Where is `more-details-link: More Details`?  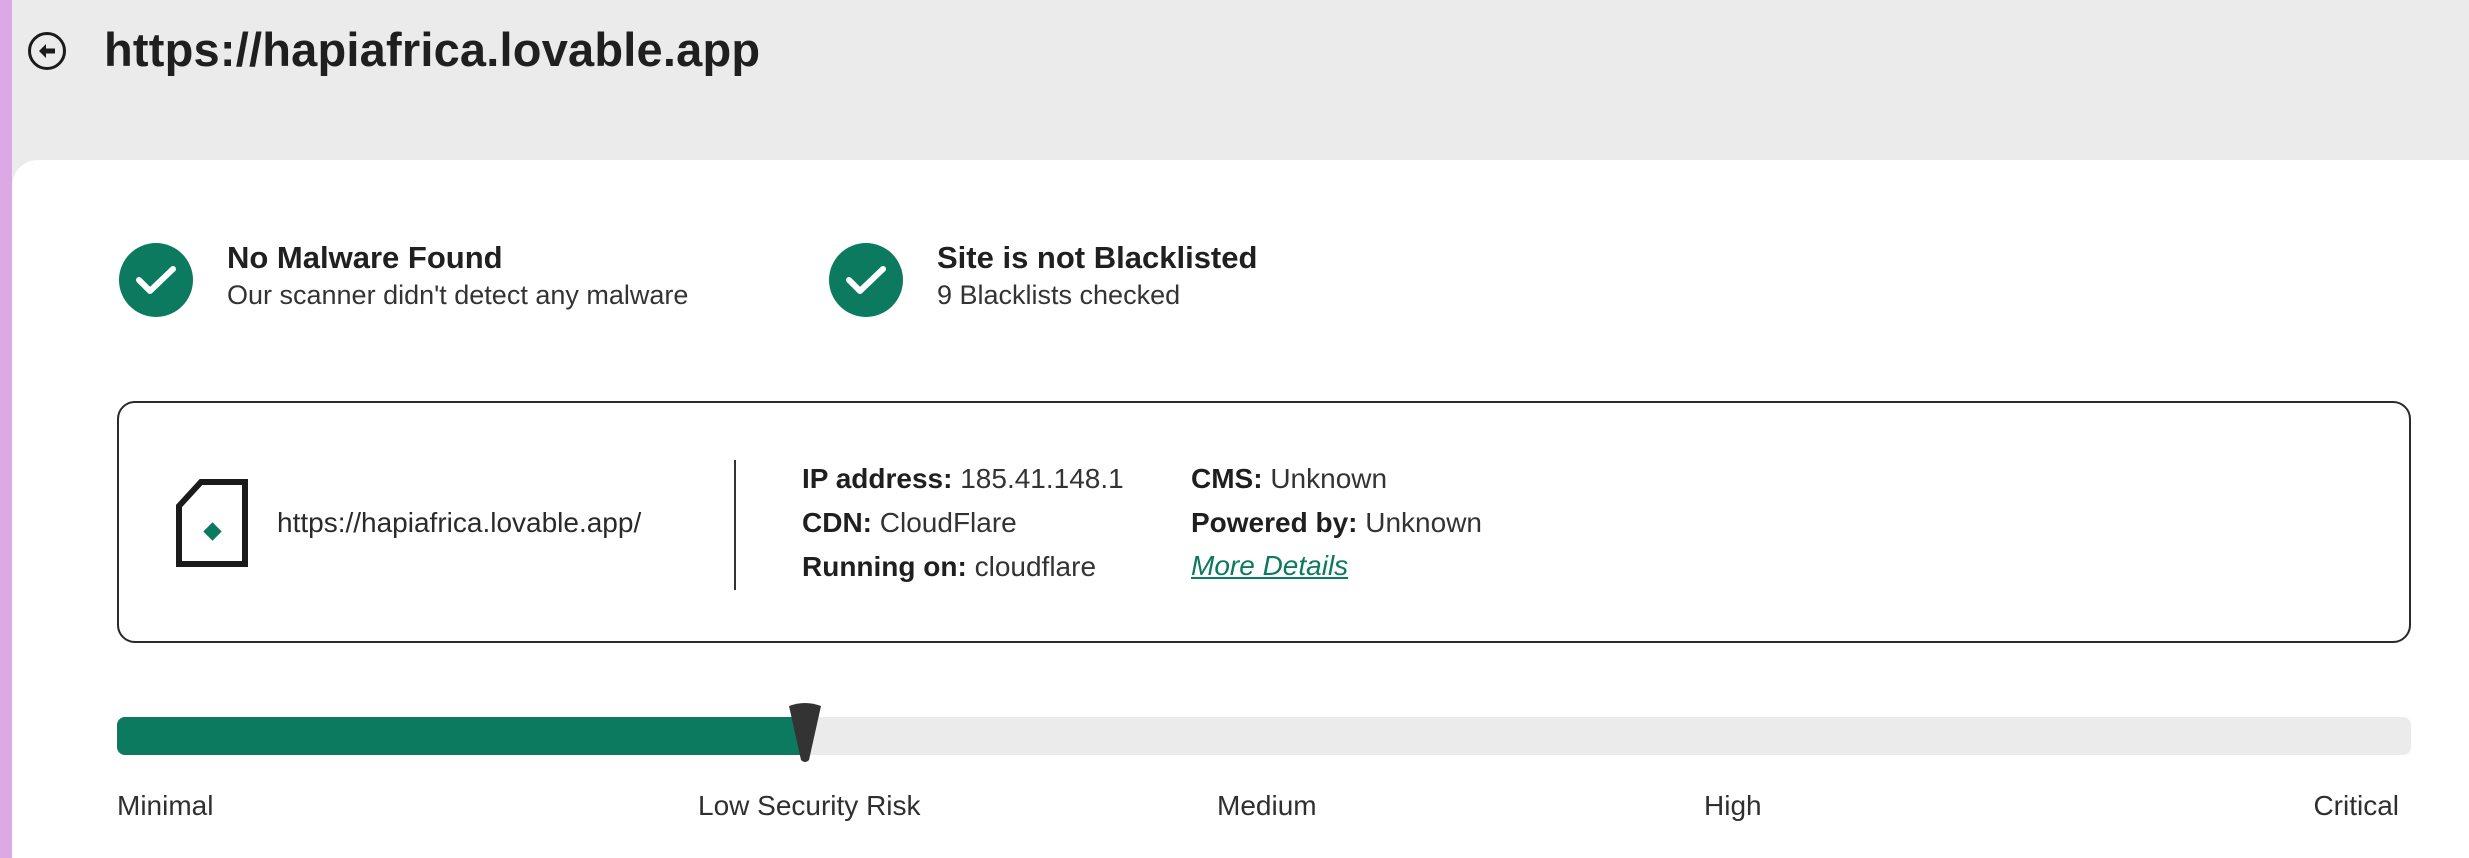
more-details-link: More Details is located at coordinates (1269, 566).